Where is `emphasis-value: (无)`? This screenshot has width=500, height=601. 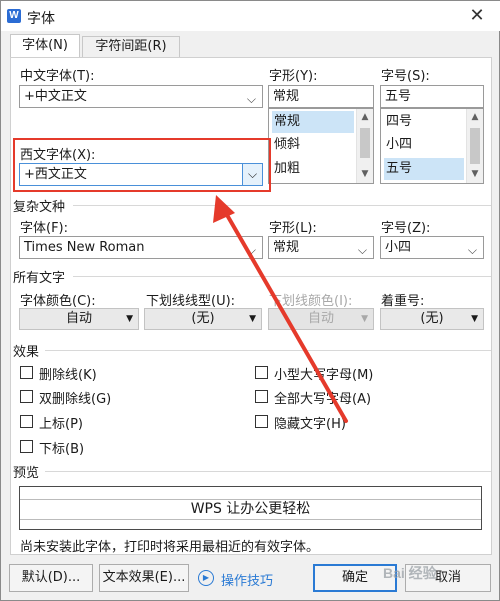 emphasis-value: (无) is located at coordinates (432, 318).